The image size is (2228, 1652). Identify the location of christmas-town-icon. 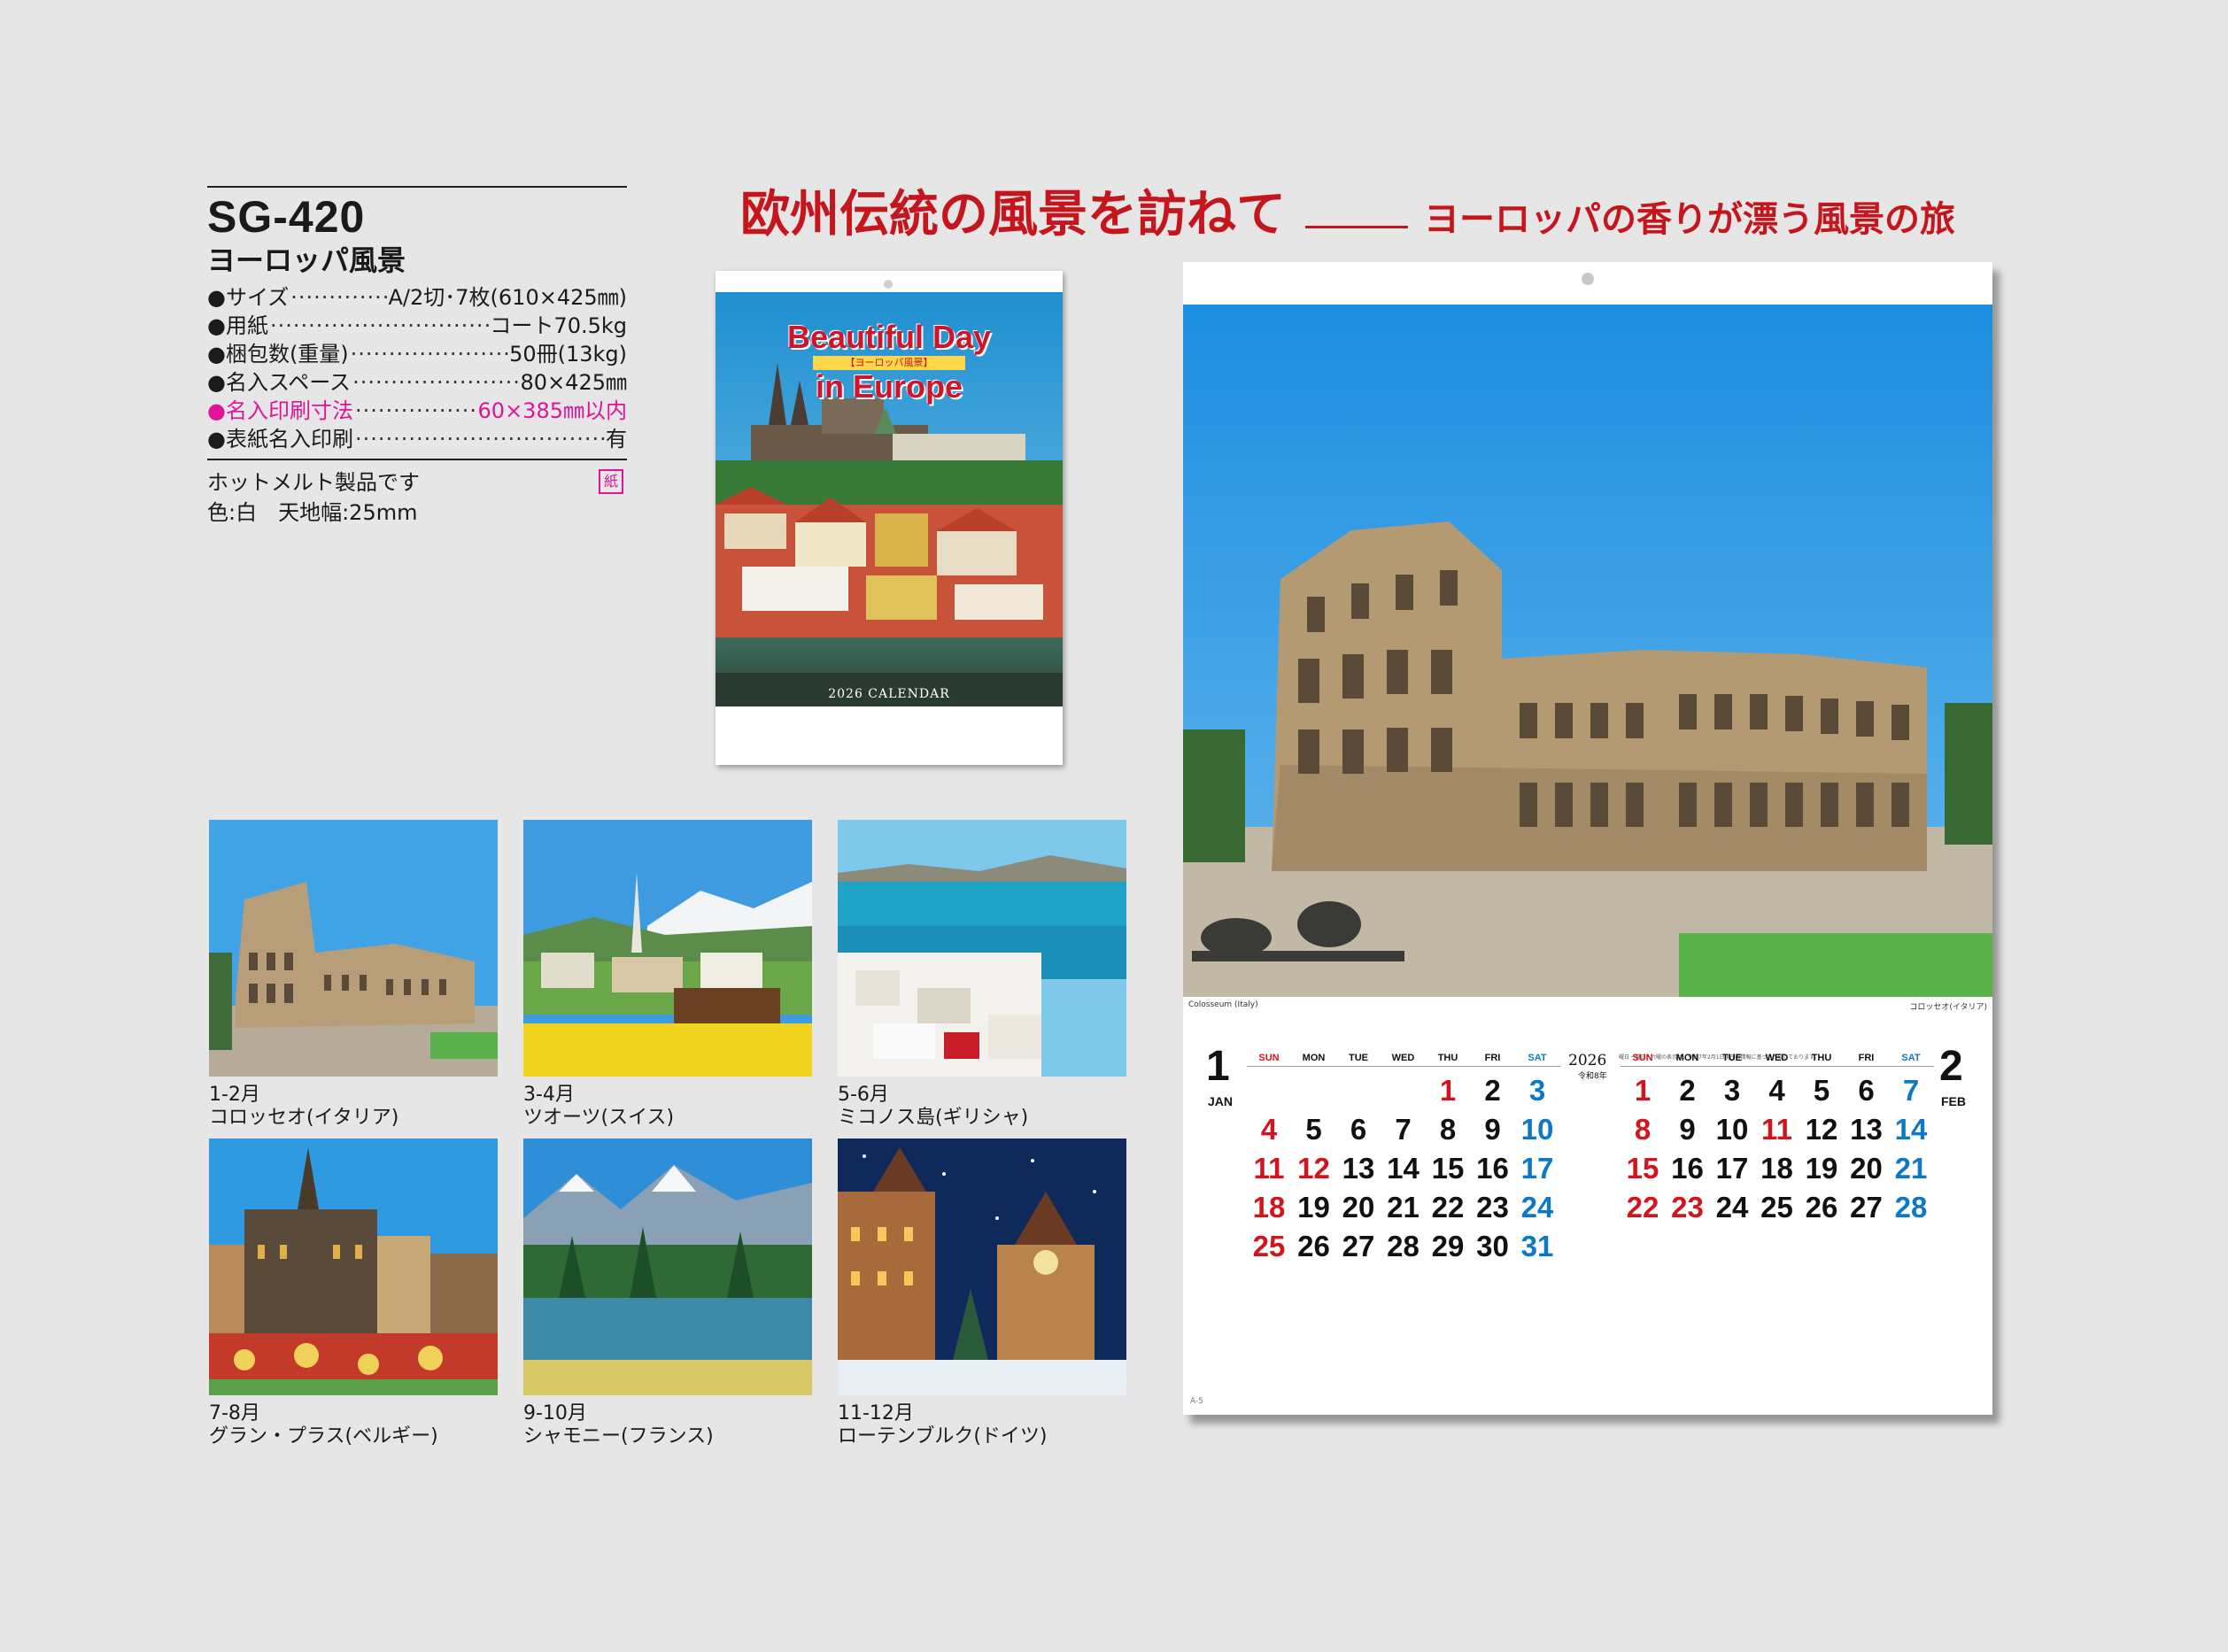
(982, 1267).